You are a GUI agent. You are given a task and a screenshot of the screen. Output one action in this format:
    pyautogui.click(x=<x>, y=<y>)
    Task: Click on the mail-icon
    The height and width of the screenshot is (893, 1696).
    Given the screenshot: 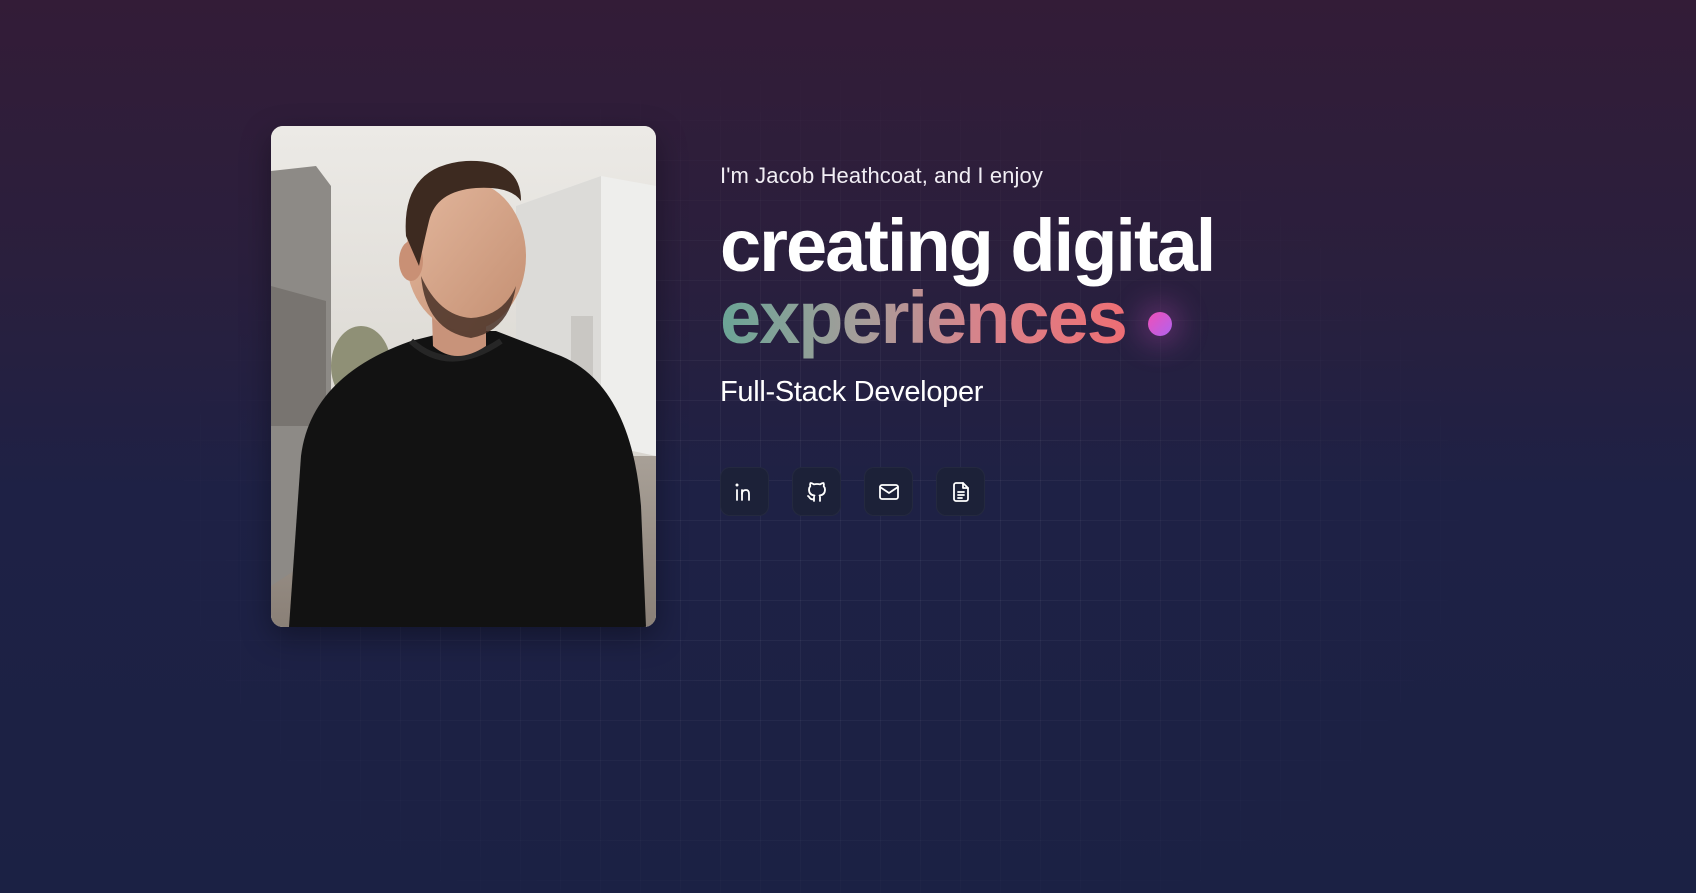 What is the action you would take?
    pyautogui.click(x=888, y=491)
    